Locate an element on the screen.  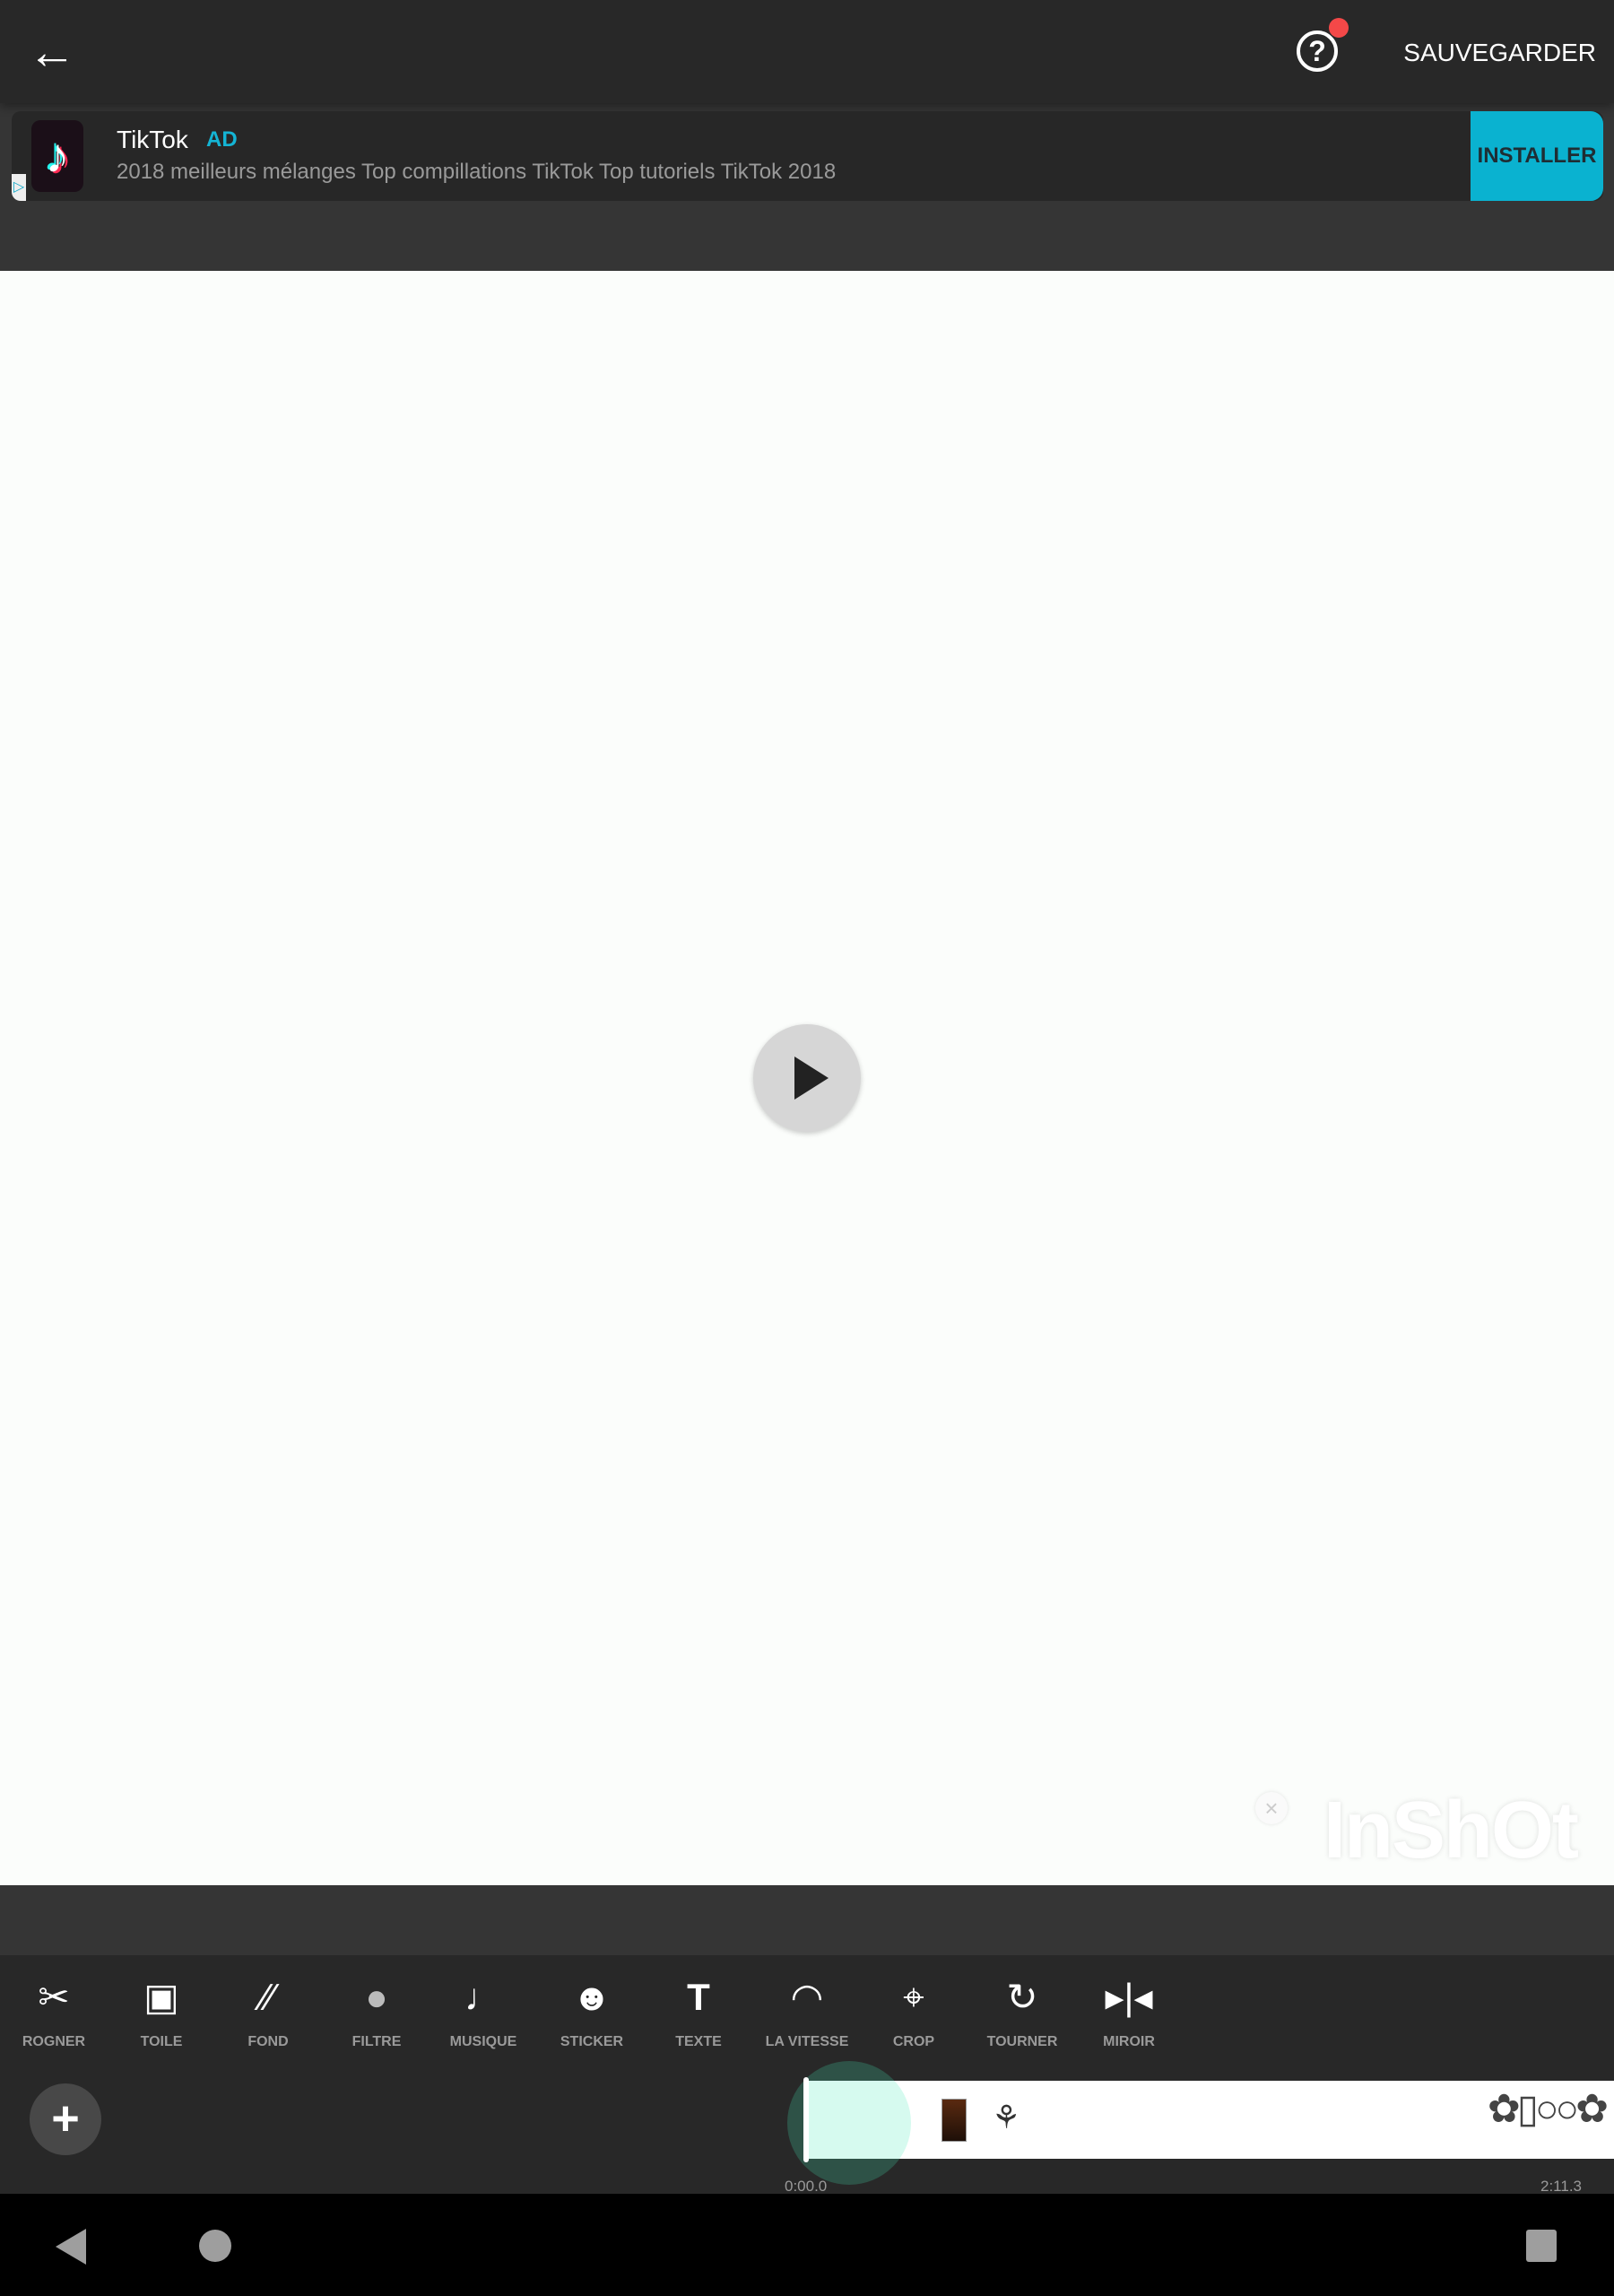
tool-label: FILTRE is located at coordinates (376, 2041).